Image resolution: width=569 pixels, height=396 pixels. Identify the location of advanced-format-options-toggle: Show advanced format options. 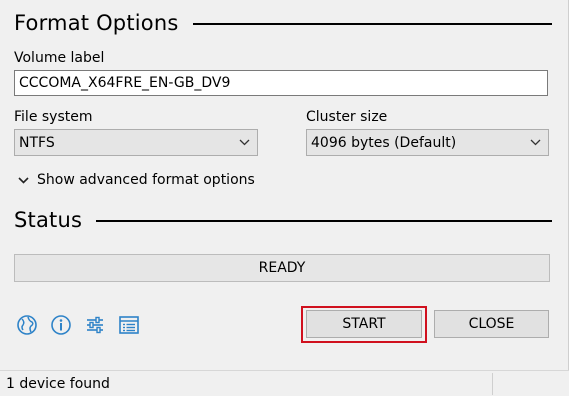
(135, 180).